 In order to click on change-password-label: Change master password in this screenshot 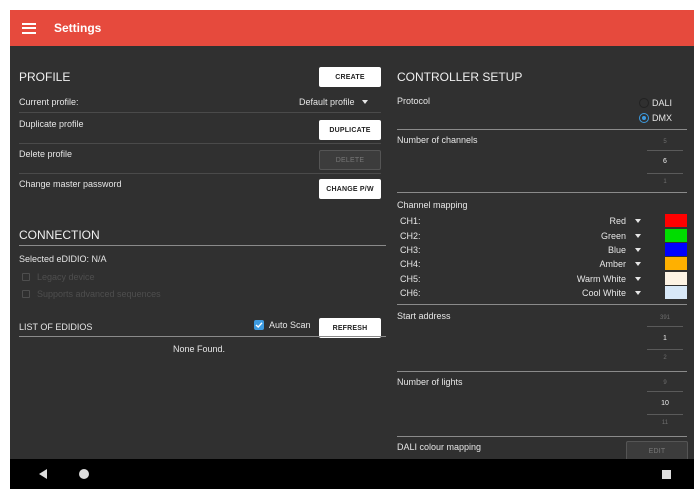, I will do `click(70, 184)`.